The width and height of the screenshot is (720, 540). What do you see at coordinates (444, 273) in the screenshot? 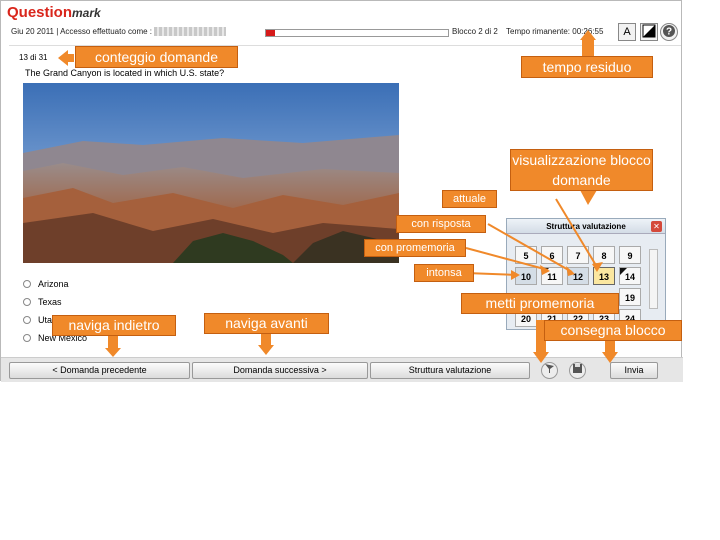
I see `callout-untouched: intonsa` at bounding box center [444, 273].